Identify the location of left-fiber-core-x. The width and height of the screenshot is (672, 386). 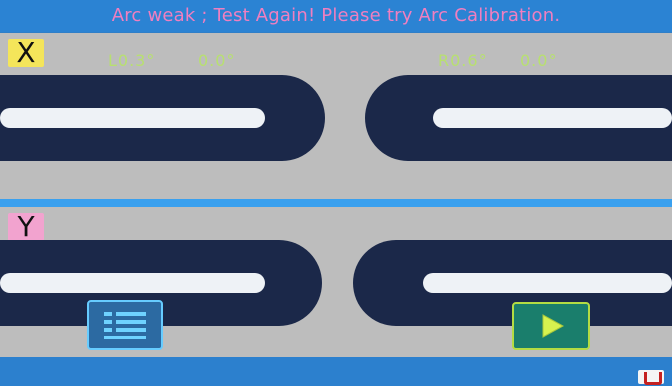
(132, 118).